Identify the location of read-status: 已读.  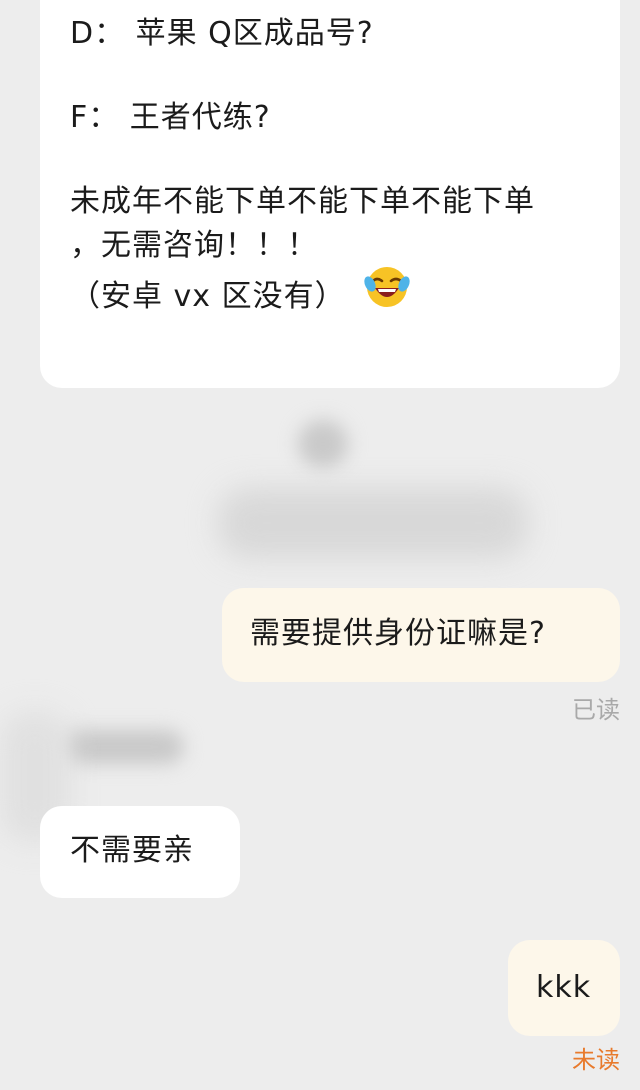
(596, 710).